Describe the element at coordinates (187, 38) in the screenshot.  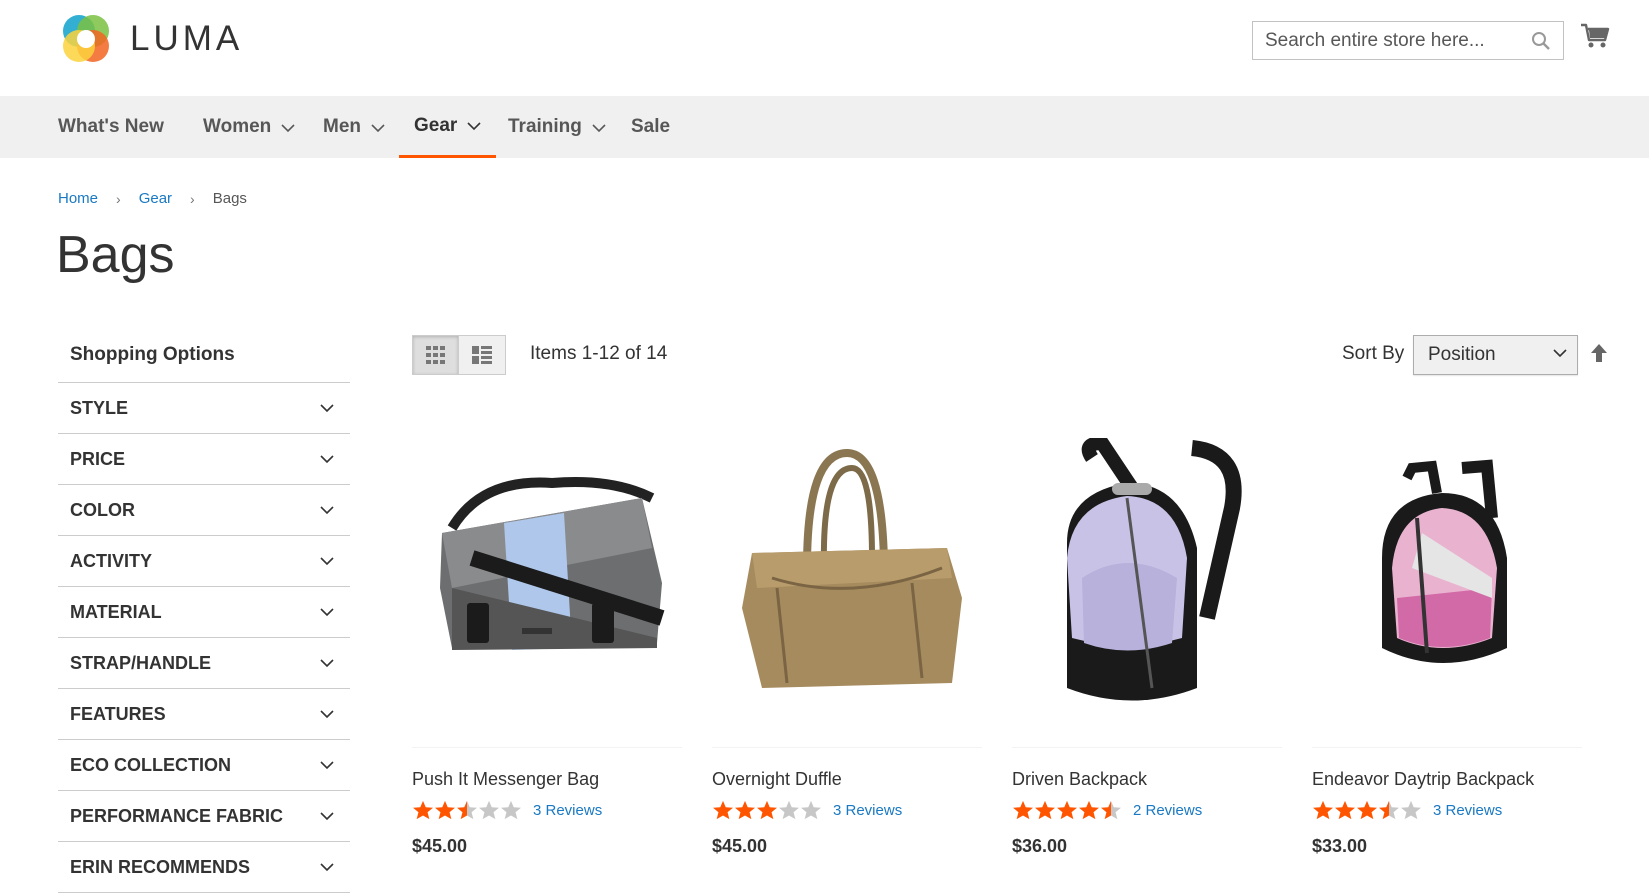
I see `brand-name: LUMA` at that location.